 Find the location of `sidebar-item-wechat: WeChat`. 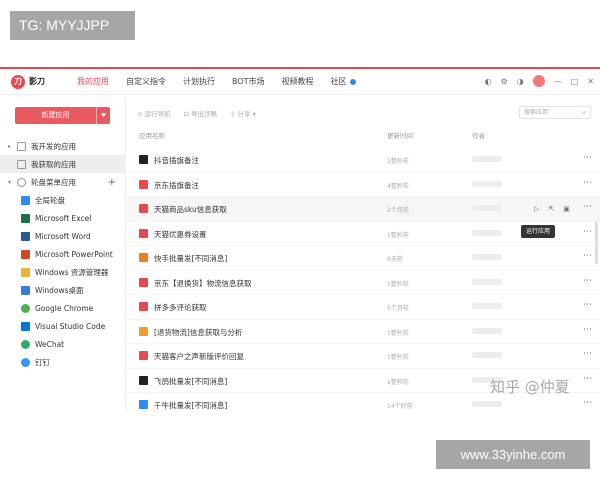

sidebar-item-wechat: WeChat is located at coordinates (63, 344).